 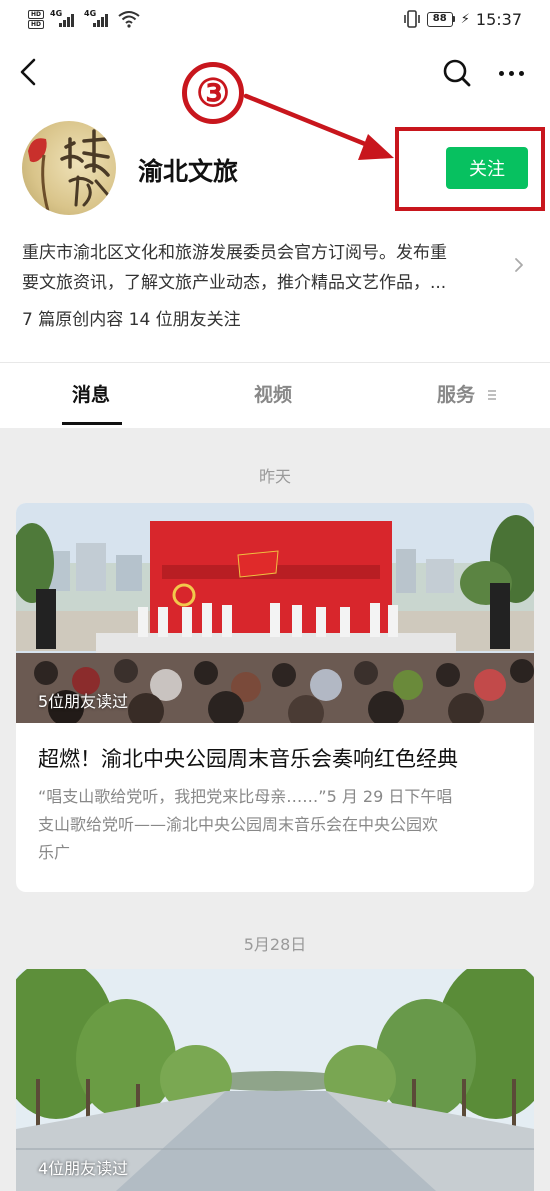 What do you see at coordinates (98, 19) in the screenshot?
I see `signal-icon-2: 4G` at bounding box center [98, 19].